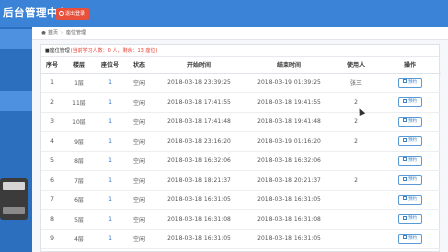 The width and height of the screenshot is (448, 252). What do you see at coordinates (52, 141) in the screenshot?
I see `cell-no: 4` at bounding box center [52, 141].